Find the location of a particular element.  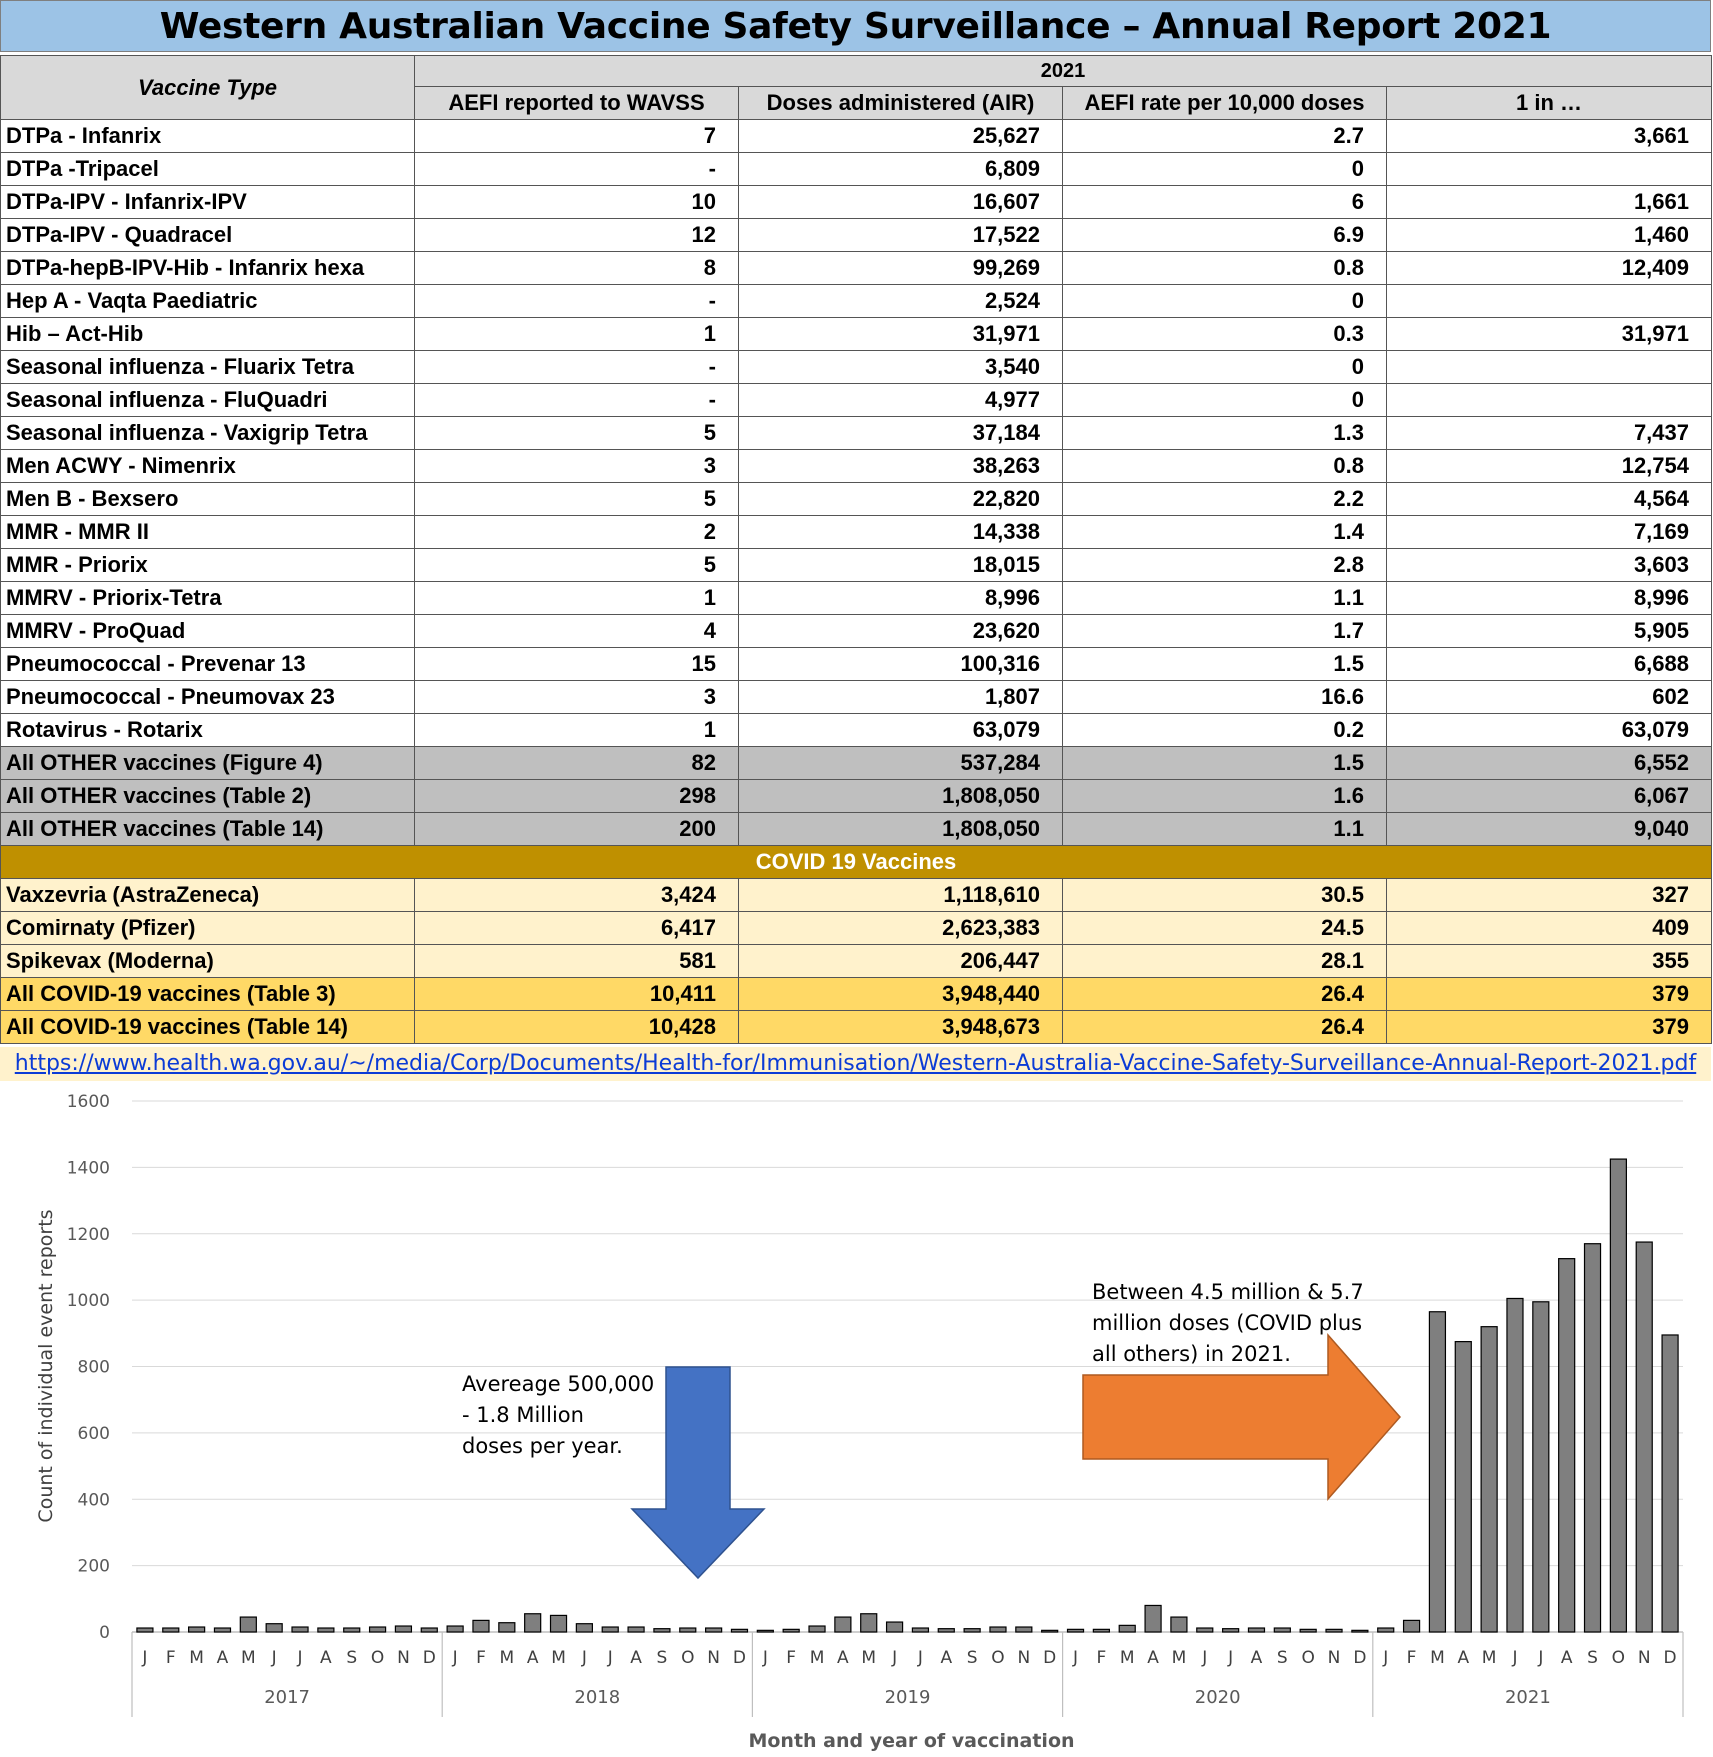

cell-rate: 1.7 is located at coordinates (1224, 631).